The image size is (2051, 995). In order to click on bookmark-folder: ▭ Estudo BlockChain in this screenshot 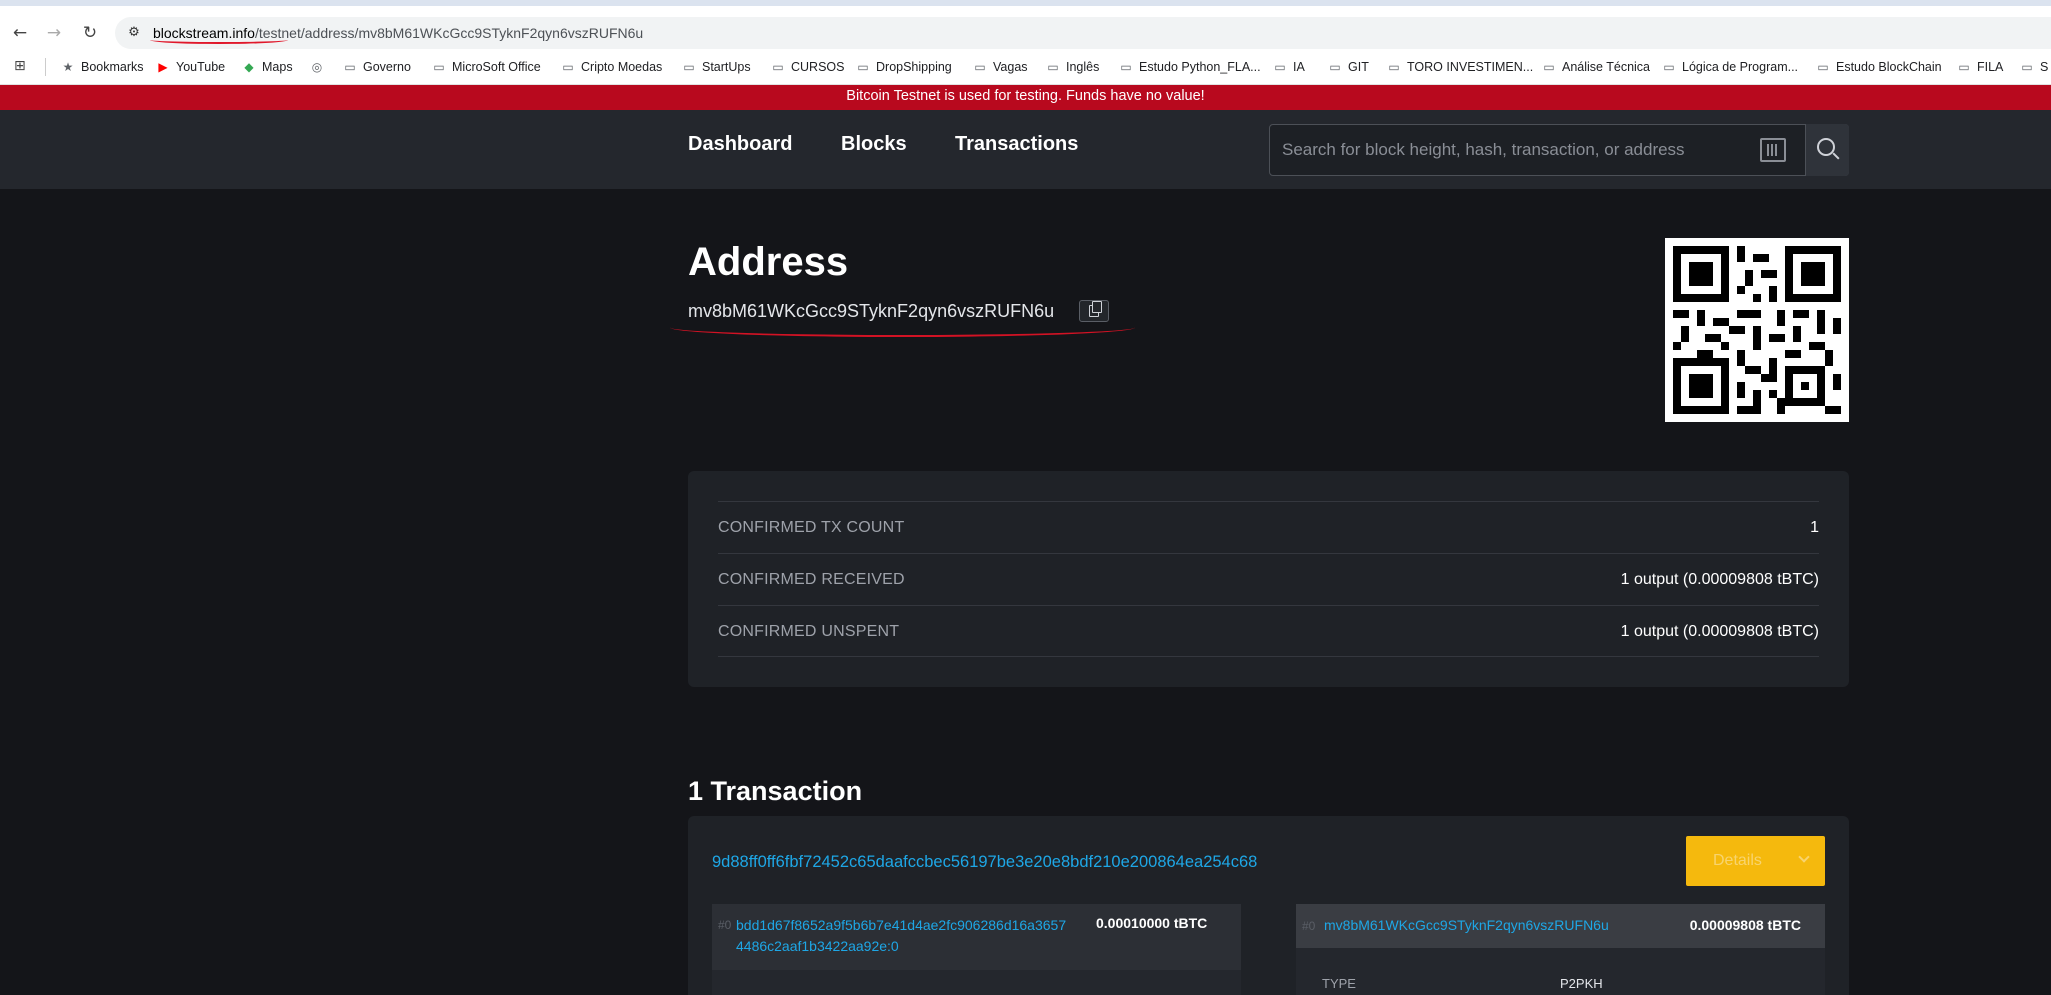, I will do `click(1878, 67)`.